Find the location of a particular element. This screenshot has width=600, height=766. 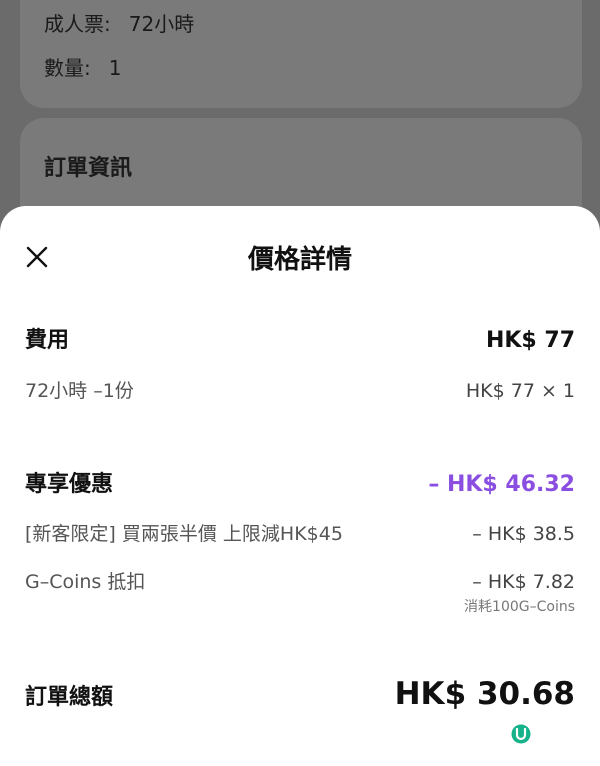

new-customer-discount-row: [新客限定] 買兩張半價 上限減HK$45 – HK$ 38.5 is located at coordinates (300, 532).